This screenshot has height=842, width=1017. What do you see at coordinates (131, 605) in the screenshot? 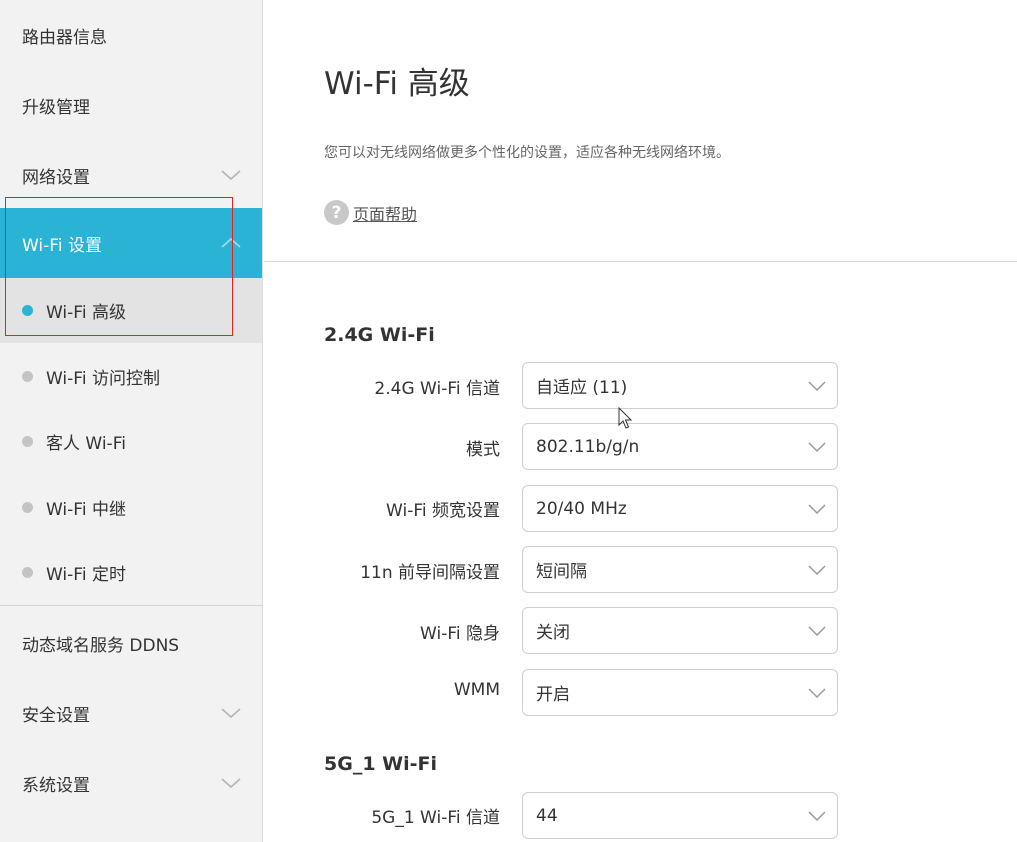
I see `sidebar-divider` at bounding box center [131, 605].